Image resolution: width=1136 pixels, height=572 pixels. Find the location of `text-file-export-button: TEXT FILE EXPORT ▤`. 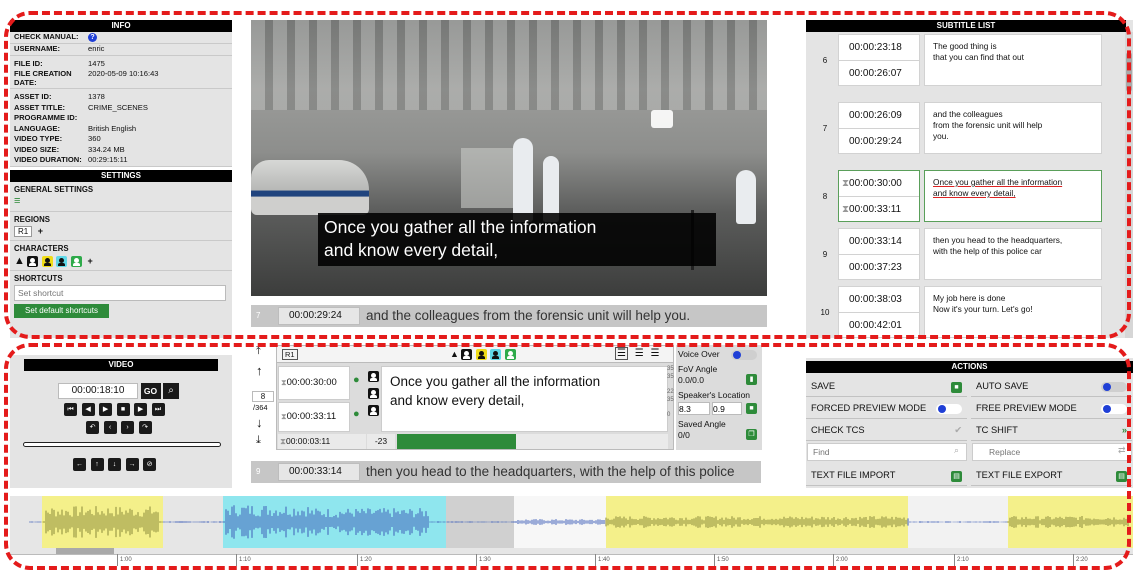

text-file-export-button: TEXT FILE EXPORT ▤ is located at coordinates (1051, 475).